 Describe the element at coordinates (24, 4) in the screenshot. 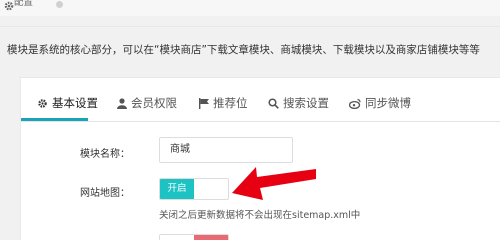

I see `page-title: 配置` at that location.